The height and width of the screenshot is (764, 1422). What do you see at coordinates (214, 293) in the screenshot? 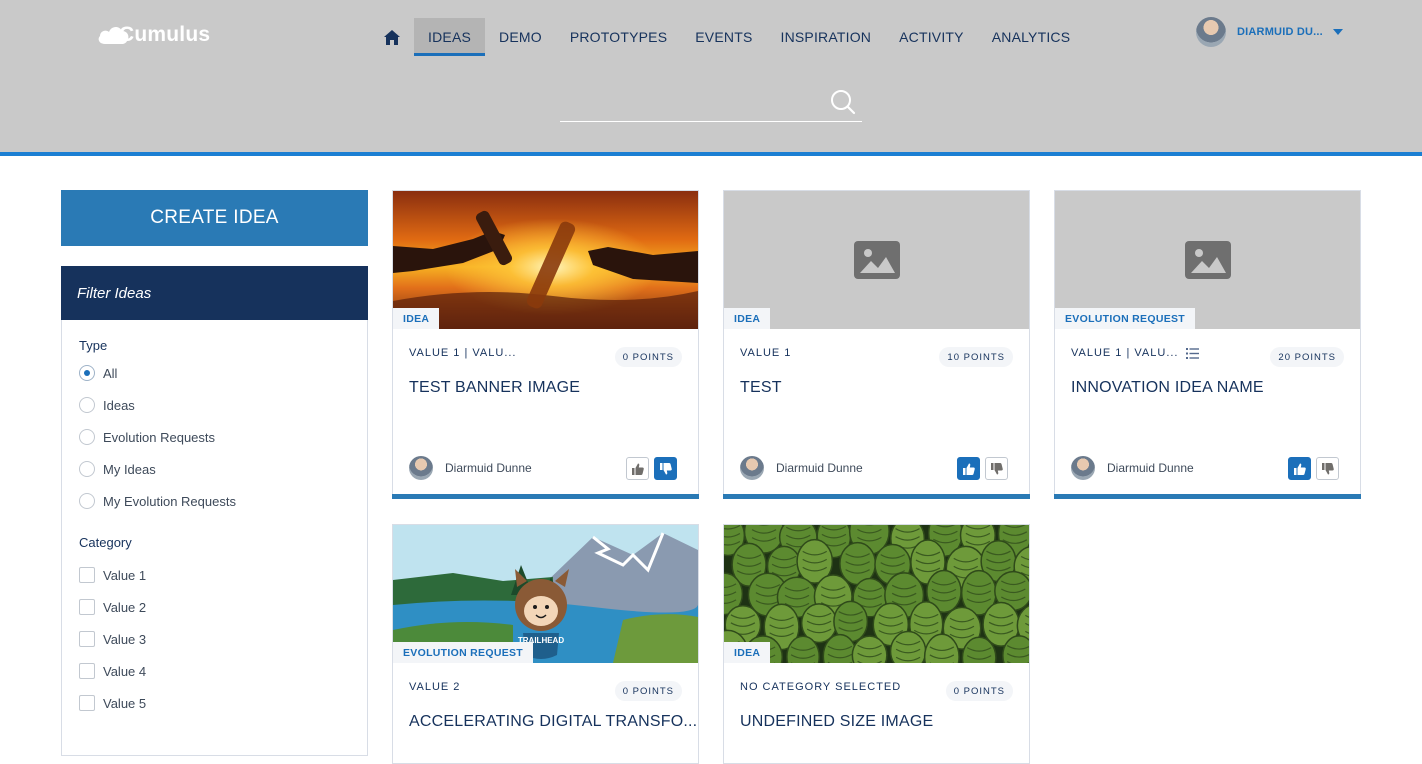
I see `filter-title: Filter Ideas` at bounding box center [214, 293].